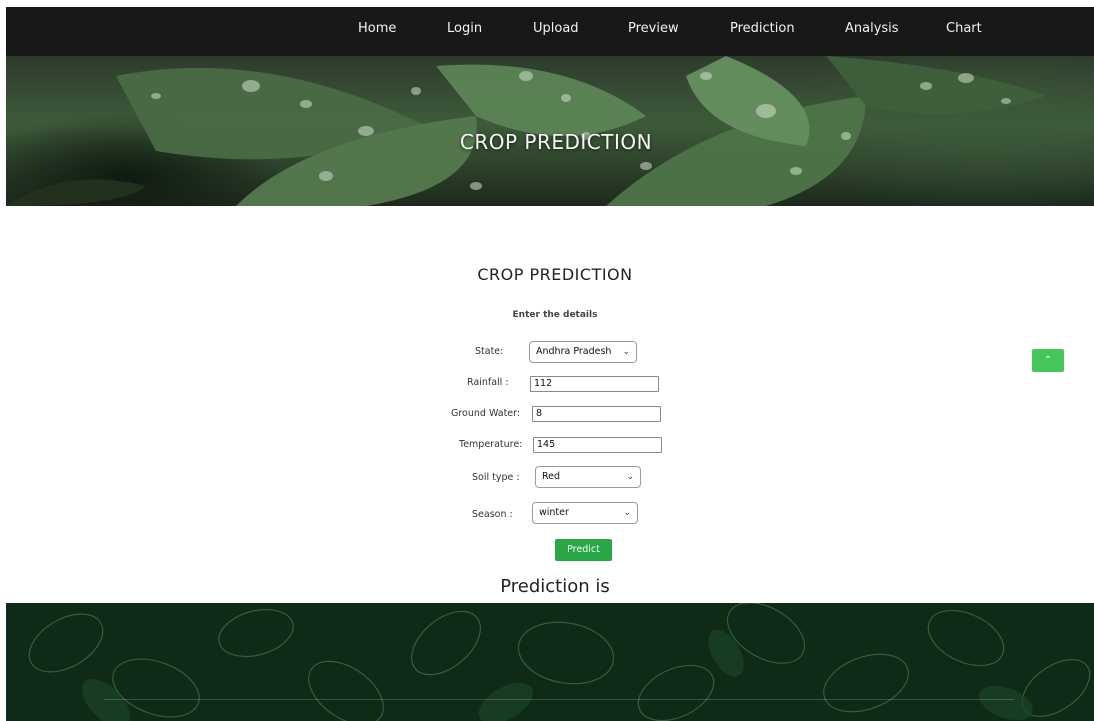 Image resolution: width=1094 pixels, height=721 pixels. What do you see at coordinates (964, 28) in the screenshot?
I see `nav-chart: Chart` at bounding box center [964, 28].